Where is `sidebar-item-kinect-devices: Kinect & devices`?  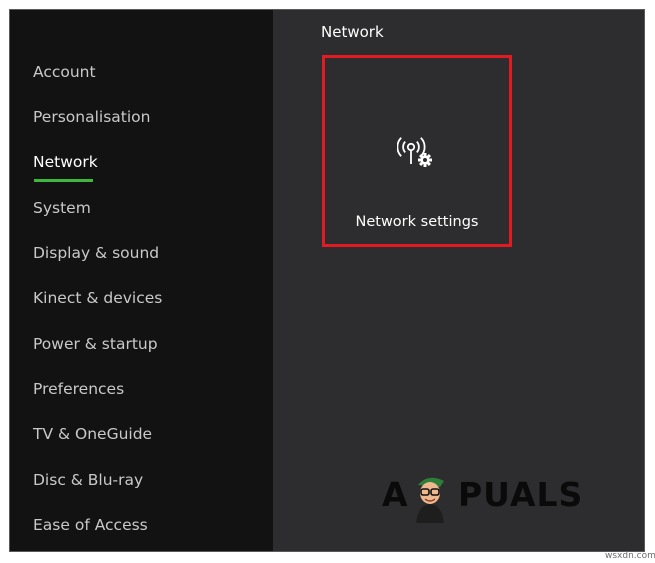
sidebar-item-kinect-devices: Kinect & devices is located at coordinates (97, 298).